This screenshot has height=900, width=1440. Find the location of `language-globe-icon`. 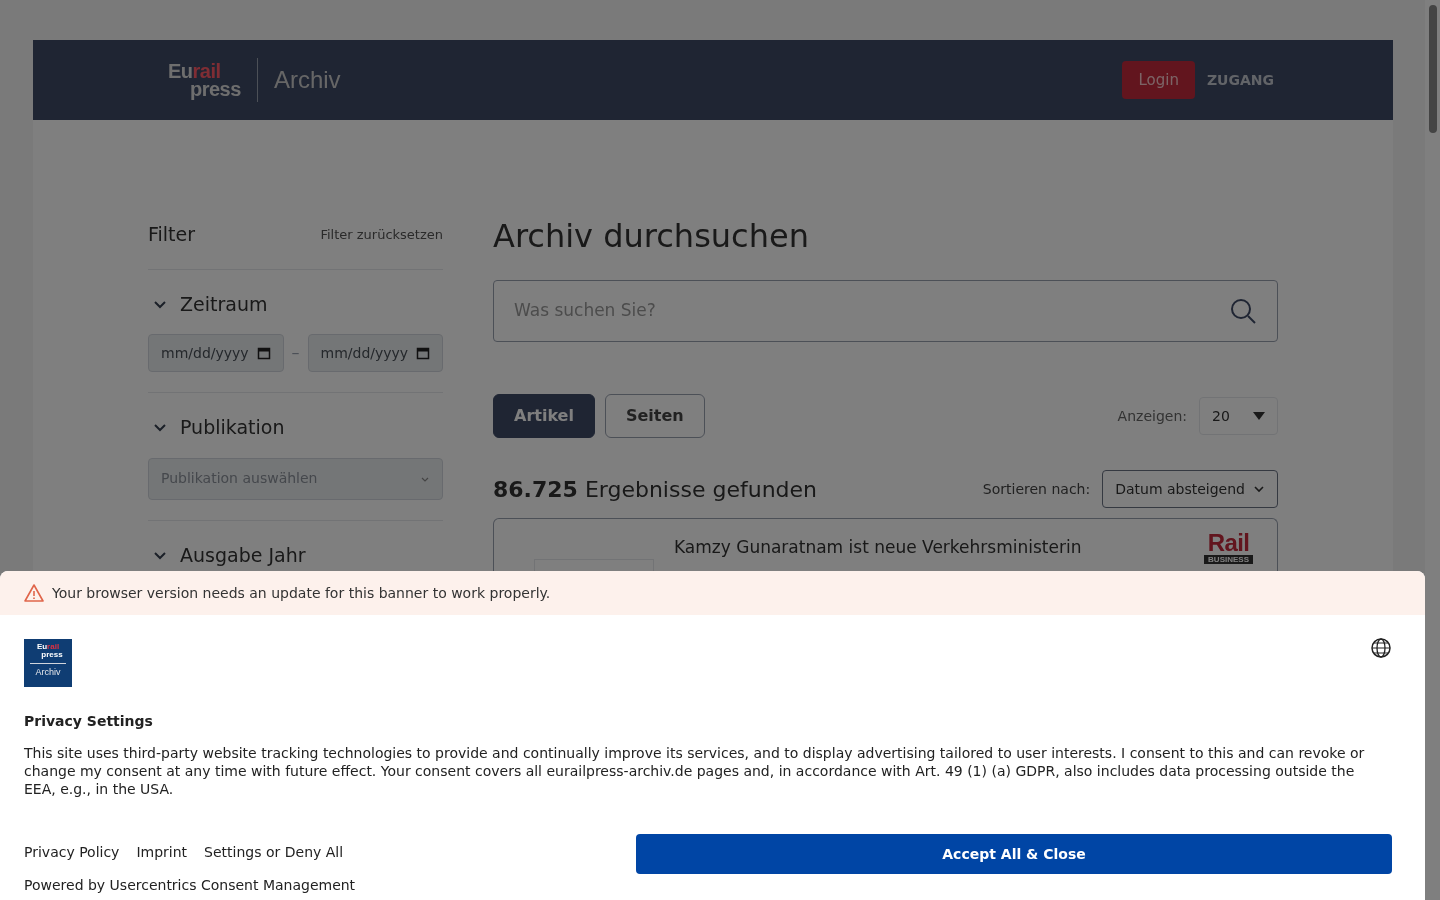

language-globe-icon is located at coordinates (1381, 648).